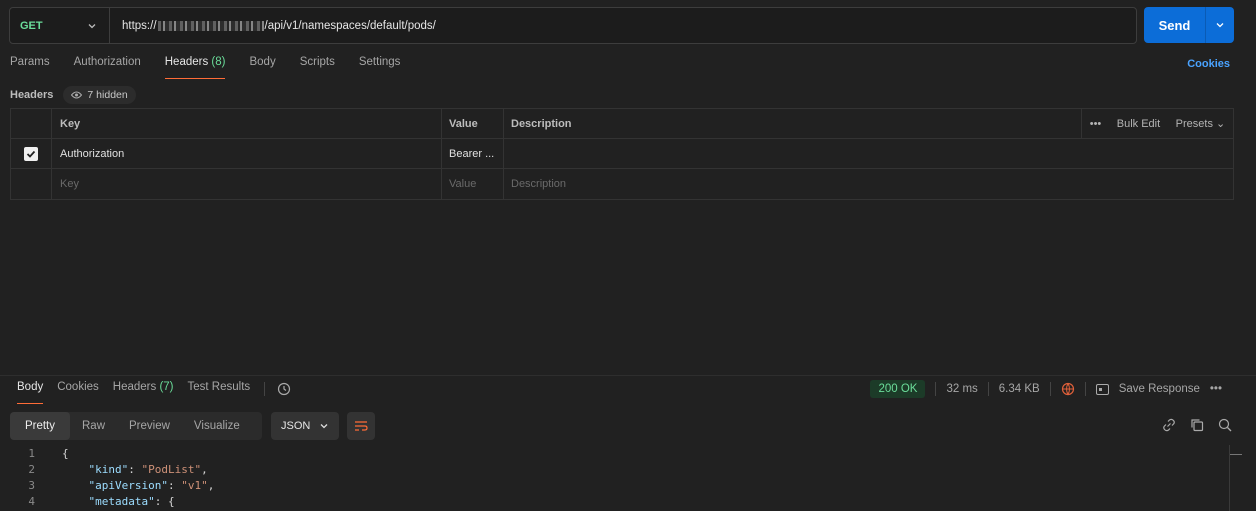 The height and width of the screenshot is (511, 1256). I want to click on status-badge: 200 OK, so click(898, 389).